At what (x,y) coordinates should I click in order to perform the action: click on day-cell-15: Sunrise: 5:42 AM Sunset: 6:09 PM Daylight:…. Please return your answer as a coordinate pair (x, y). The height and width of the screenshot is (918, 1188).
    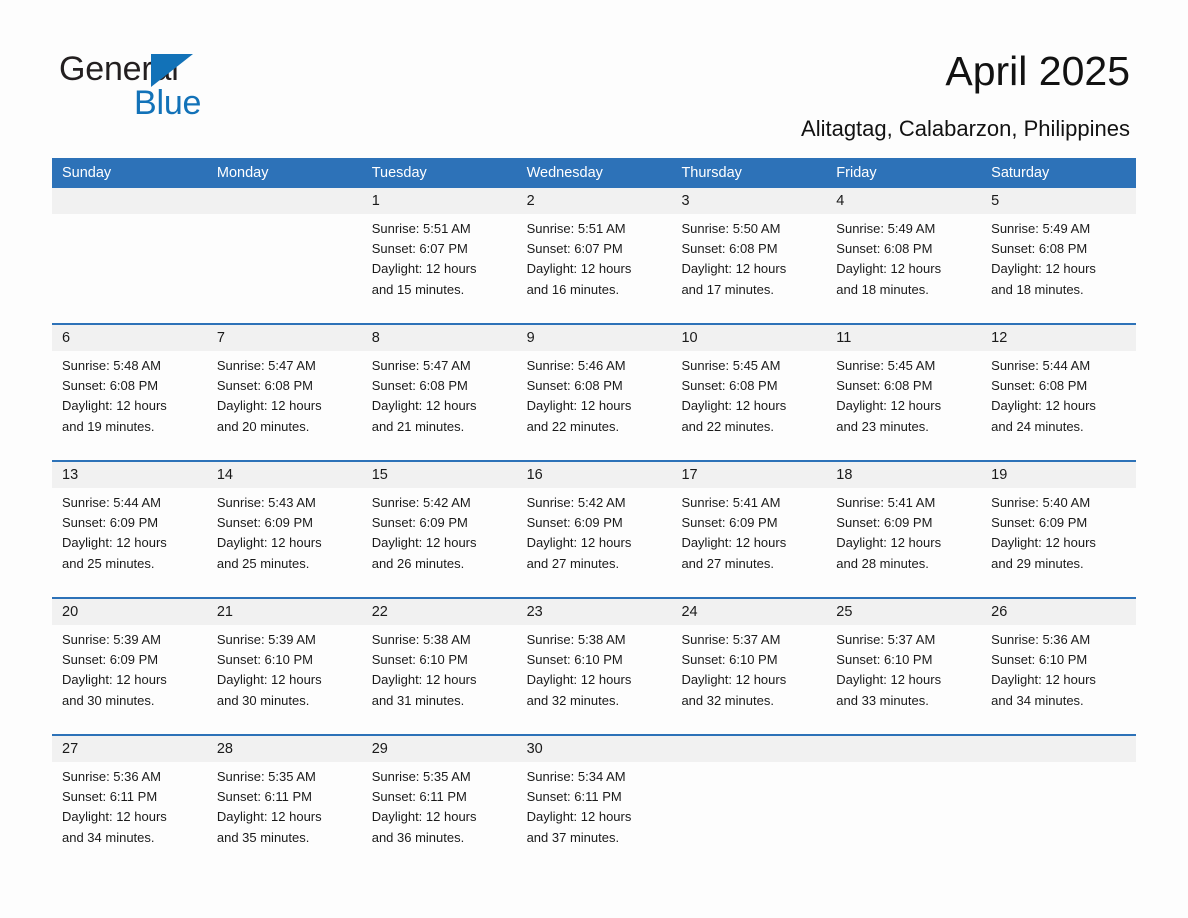
    Looking at the image, I should click on (439, 540).